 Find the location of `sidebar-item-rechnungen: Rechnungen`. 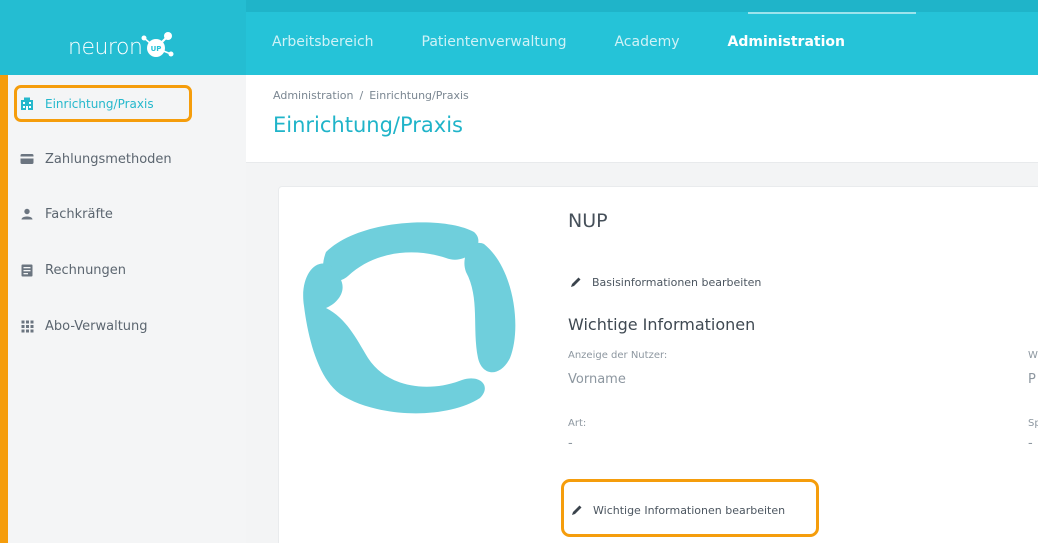

sidebar-item-rechnungen: Rechnungen is located at coordinates (73, 270).